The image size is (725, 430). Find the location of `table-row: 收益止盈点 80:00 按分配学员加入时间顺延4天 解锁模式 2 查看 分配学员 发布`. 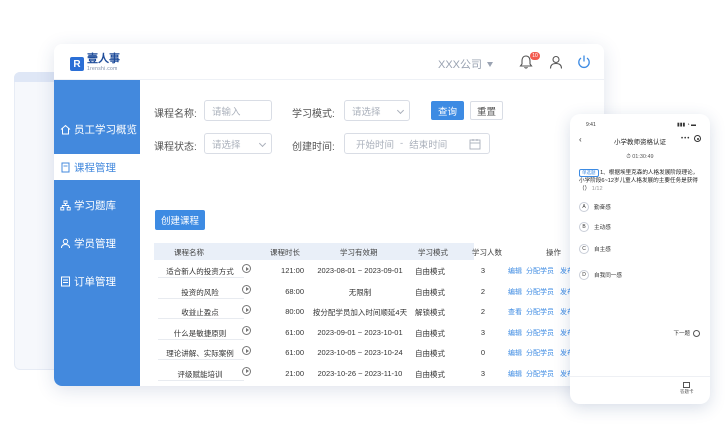

table-row: 收益止盈点 80:00 按分配学员加入时间顺延4天 解锁模式 2 查看 分配学员 发布 is located at coordinates (364, 311).